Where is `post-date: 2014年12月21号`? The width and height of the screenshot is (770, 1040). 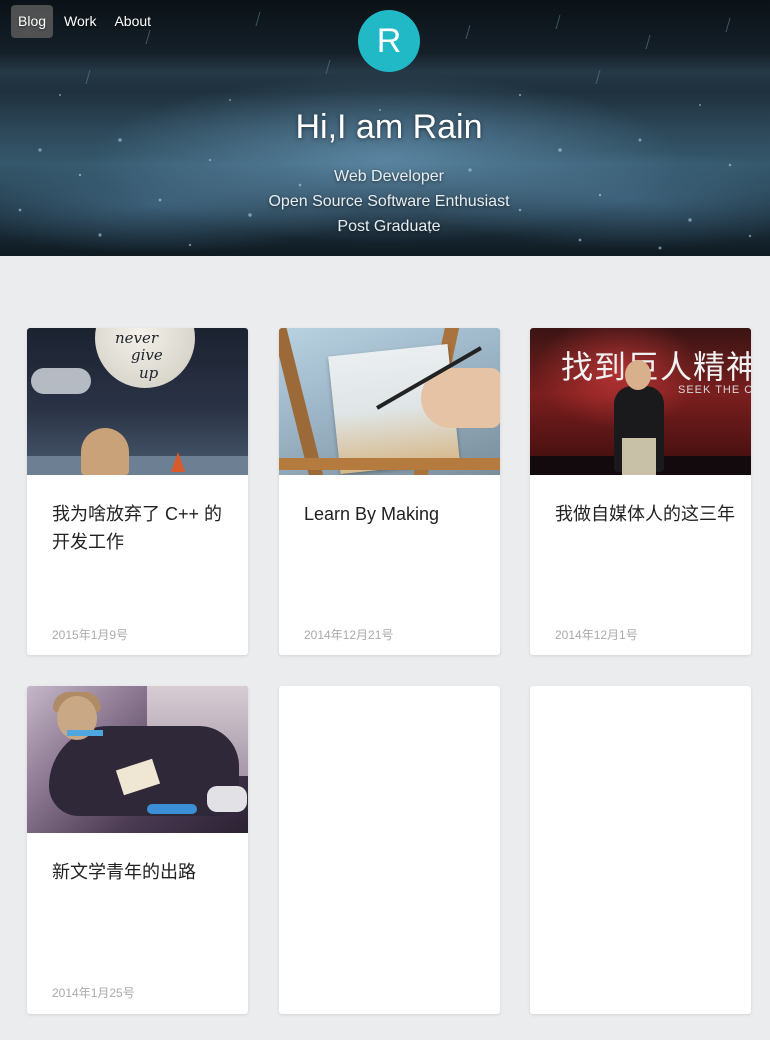
post-date: 2014年12月21号 is located at coordinates (349, 635).